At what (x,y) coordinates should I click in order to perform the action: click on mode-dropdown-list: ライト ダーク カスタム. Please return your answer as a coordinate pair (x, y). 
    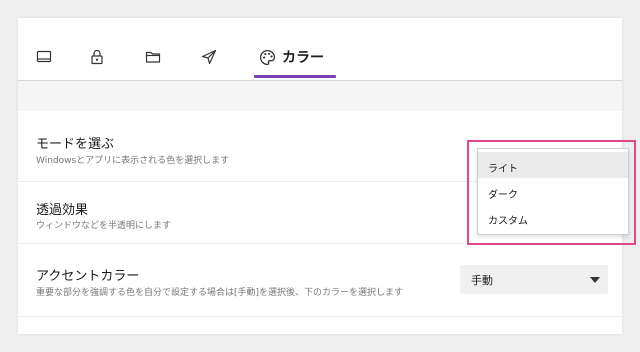
    Looking at the image, I should click on (553, 191).